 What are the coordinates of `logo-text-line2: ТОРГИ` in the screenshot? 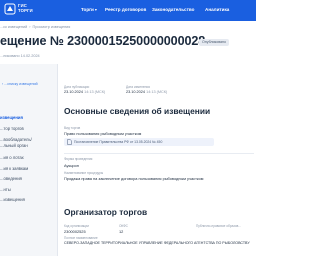 It's located at (25, 10).